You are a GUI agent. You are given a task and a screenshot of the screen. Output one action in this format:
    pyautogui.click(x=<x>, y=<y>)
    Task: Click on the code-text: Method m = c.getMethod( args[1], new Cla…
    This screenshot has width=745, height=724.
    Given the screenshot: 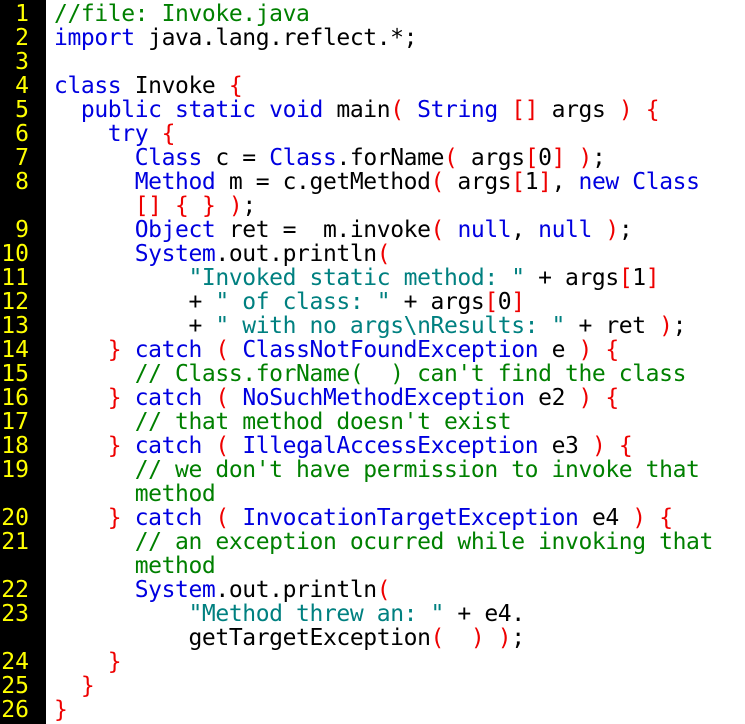 What is the action you would take?
    pyautogui.click(x=377, y=182)
    